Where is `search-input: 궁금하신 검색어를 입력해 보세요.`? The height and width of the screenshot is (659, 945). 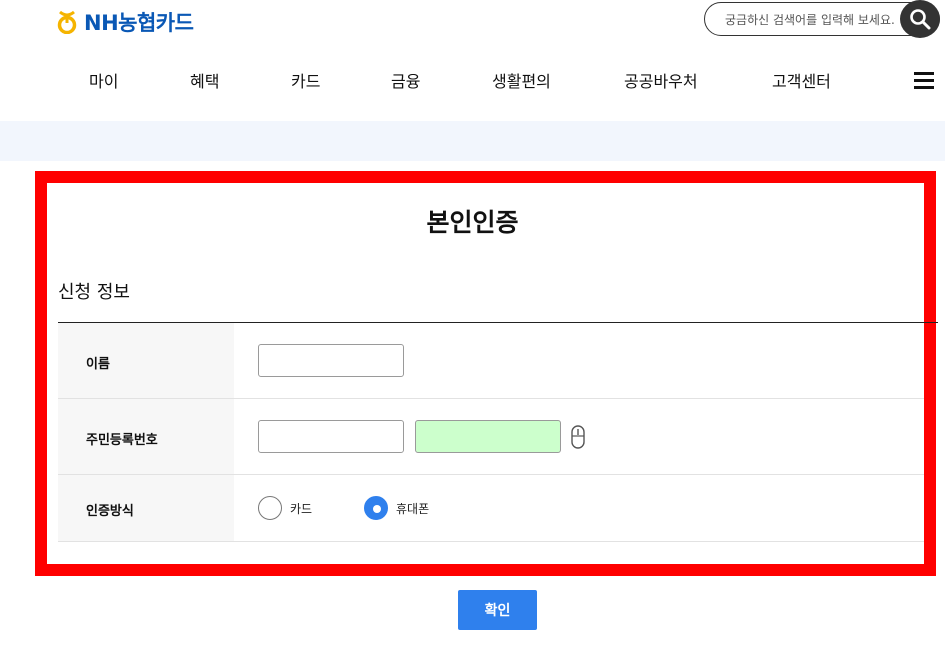
search-input: 궁금하신 검색어를 입력해 보세요. is located at coordinates (810, 19).